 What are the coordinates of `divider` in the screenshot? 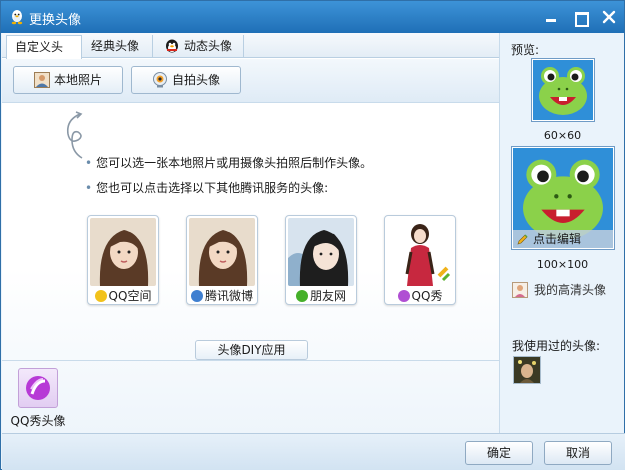 It's located at (250, 360).